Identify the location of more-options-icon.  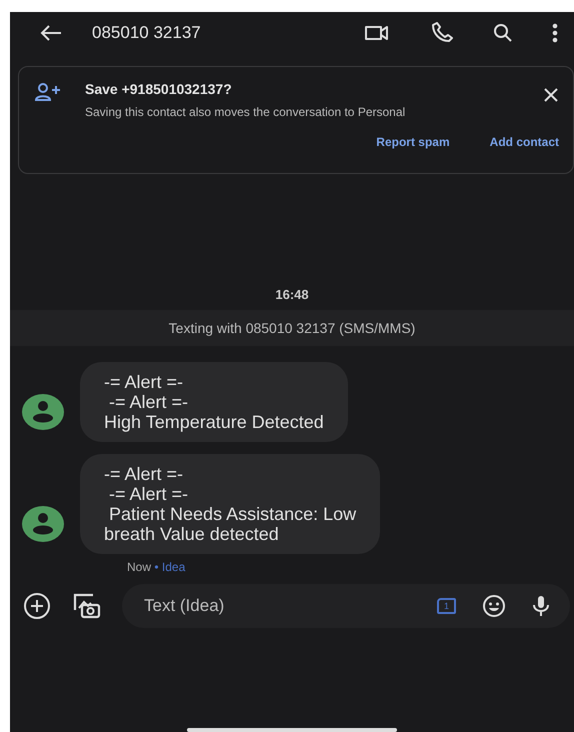
(555, 33).